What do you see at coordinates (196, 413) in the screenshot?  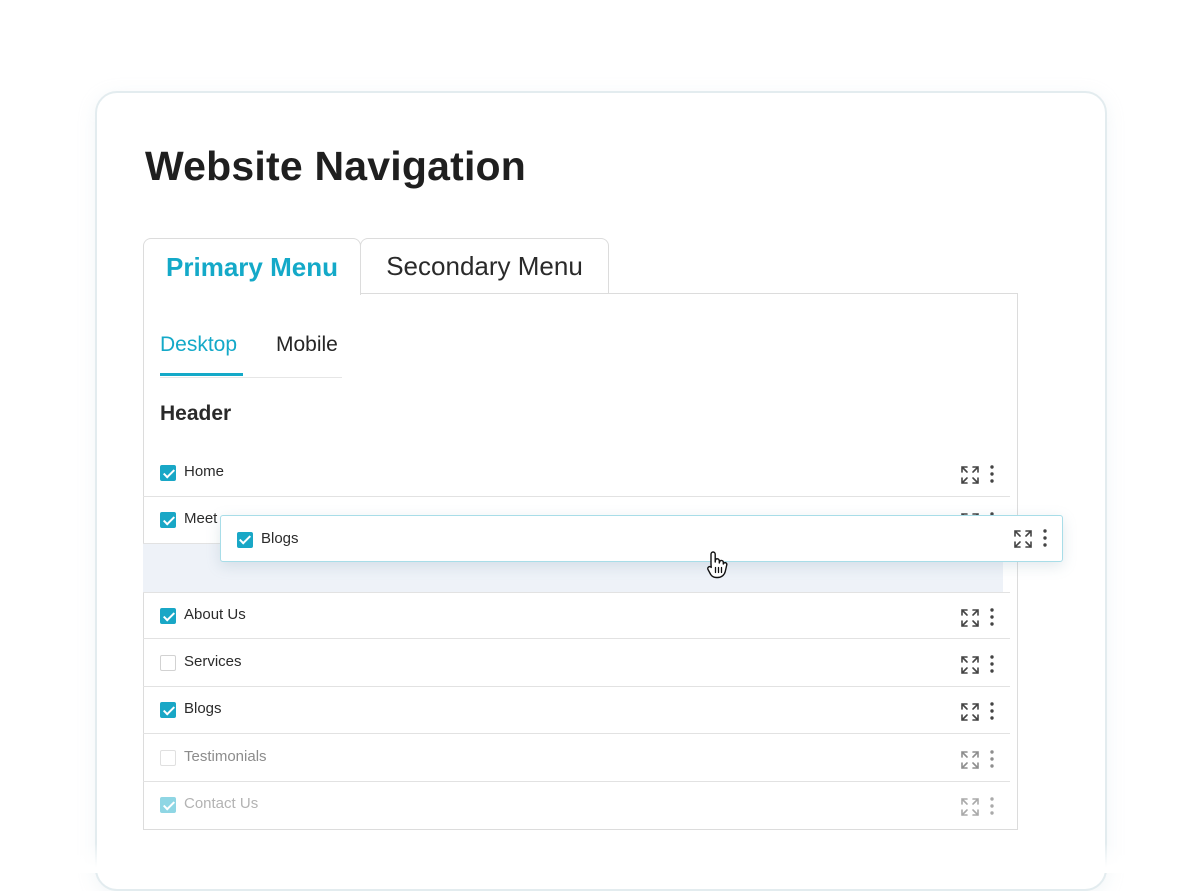 I see `section-title: Header` at bounding box center [196, 413].